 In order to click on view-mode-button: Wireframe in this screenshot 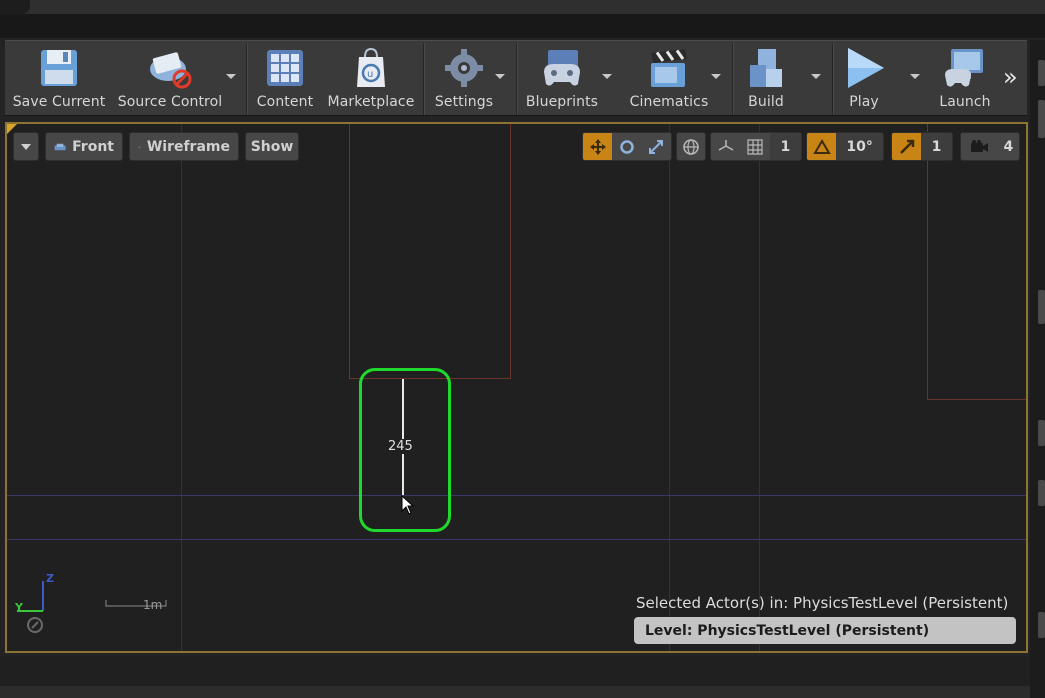, I will do `click(184, 146)`.